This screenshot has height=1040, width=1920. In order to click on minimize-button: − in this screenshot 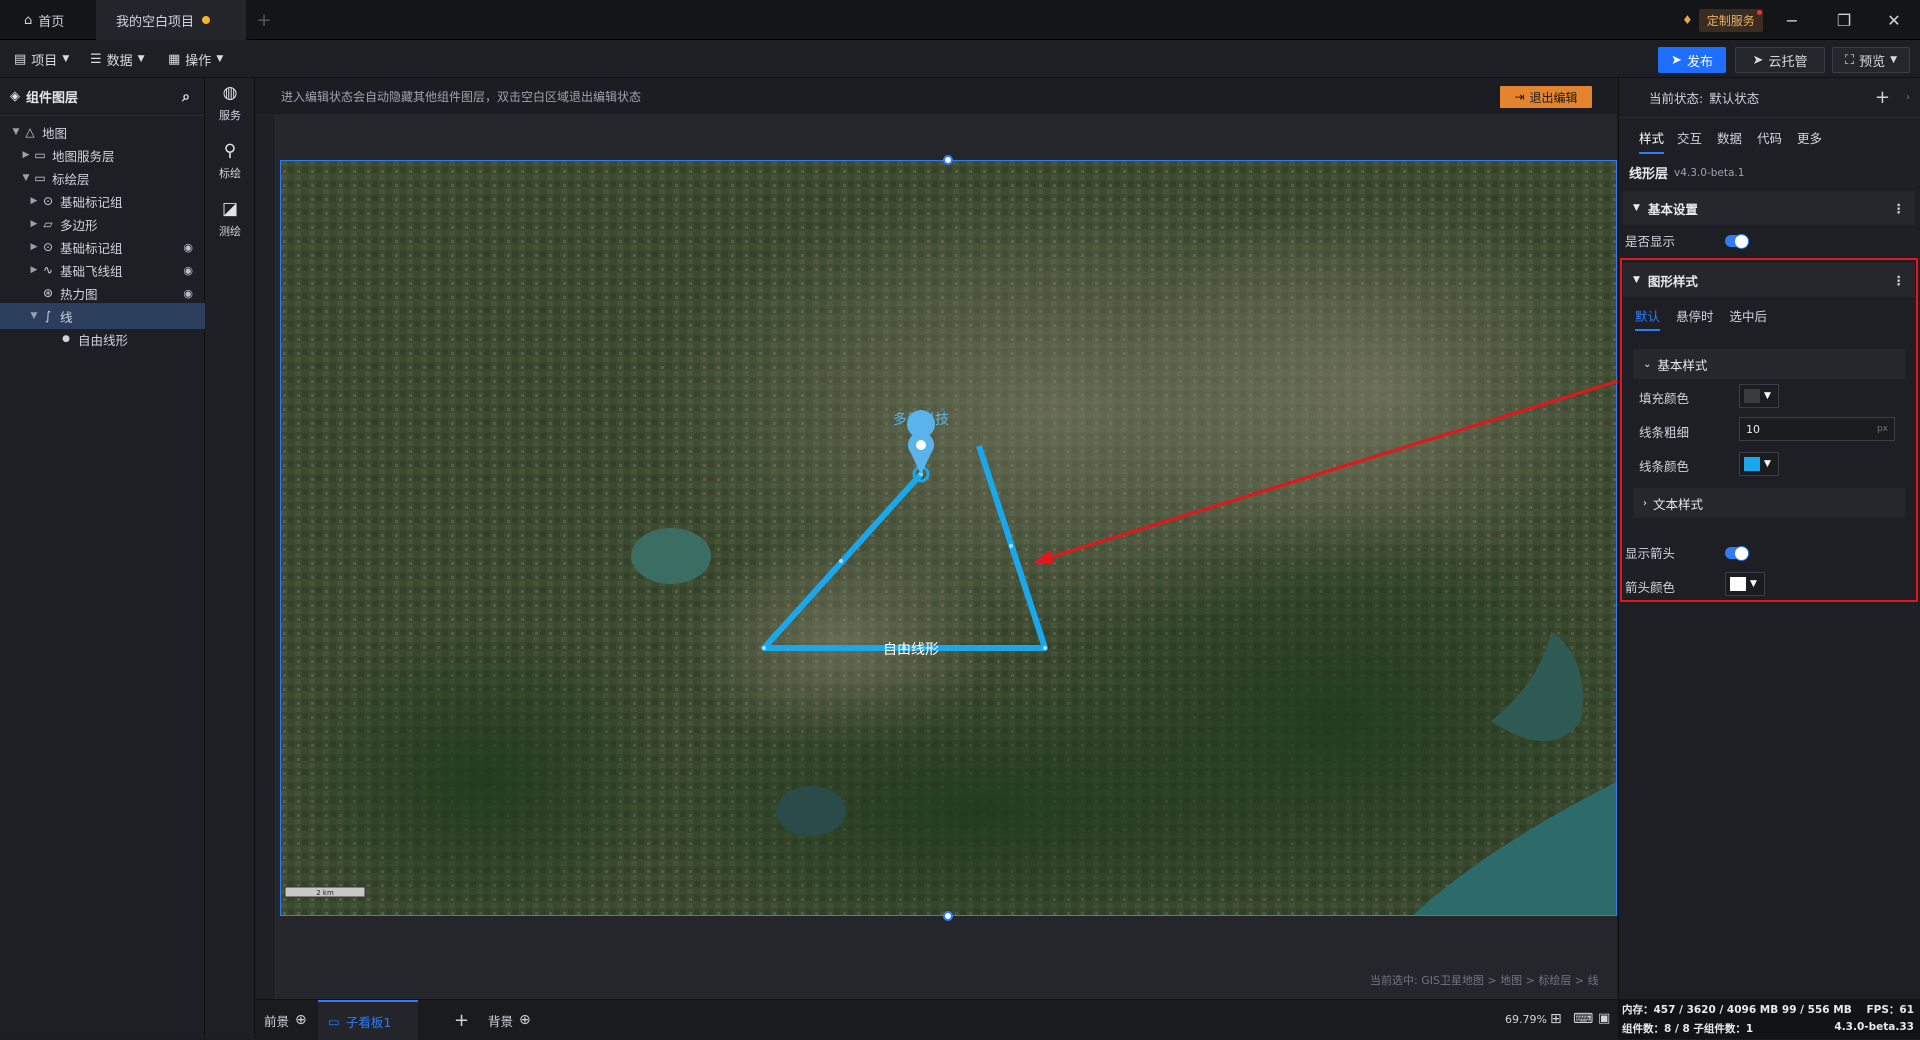, I will do `click(1792, 20)`.